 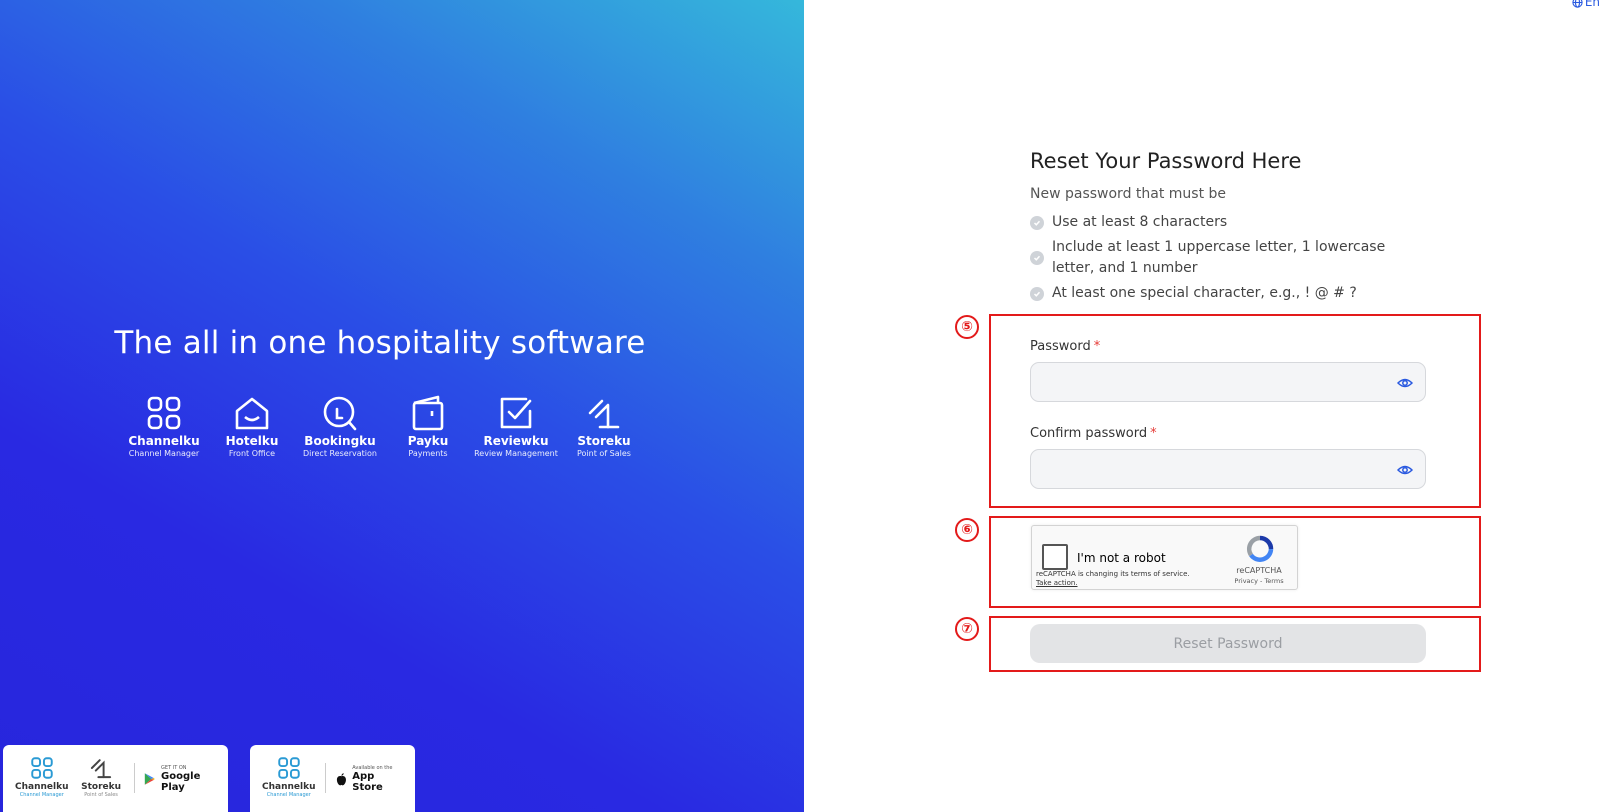 I want to click on product-subtitle: Channel Manager, so click(x=164, y=453).